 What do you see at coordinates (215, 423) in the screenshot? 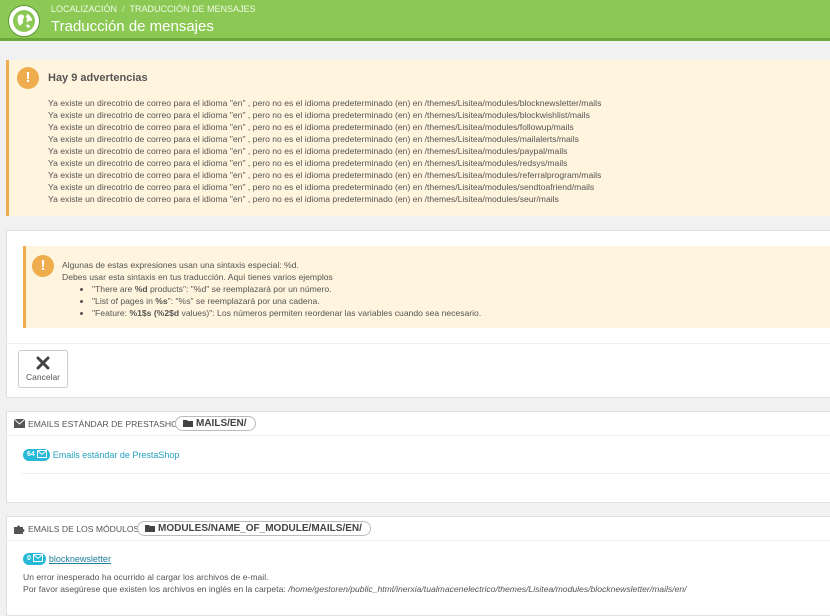
I see `path-badge: MAILS/EN/` at bounding box center [215, 423].